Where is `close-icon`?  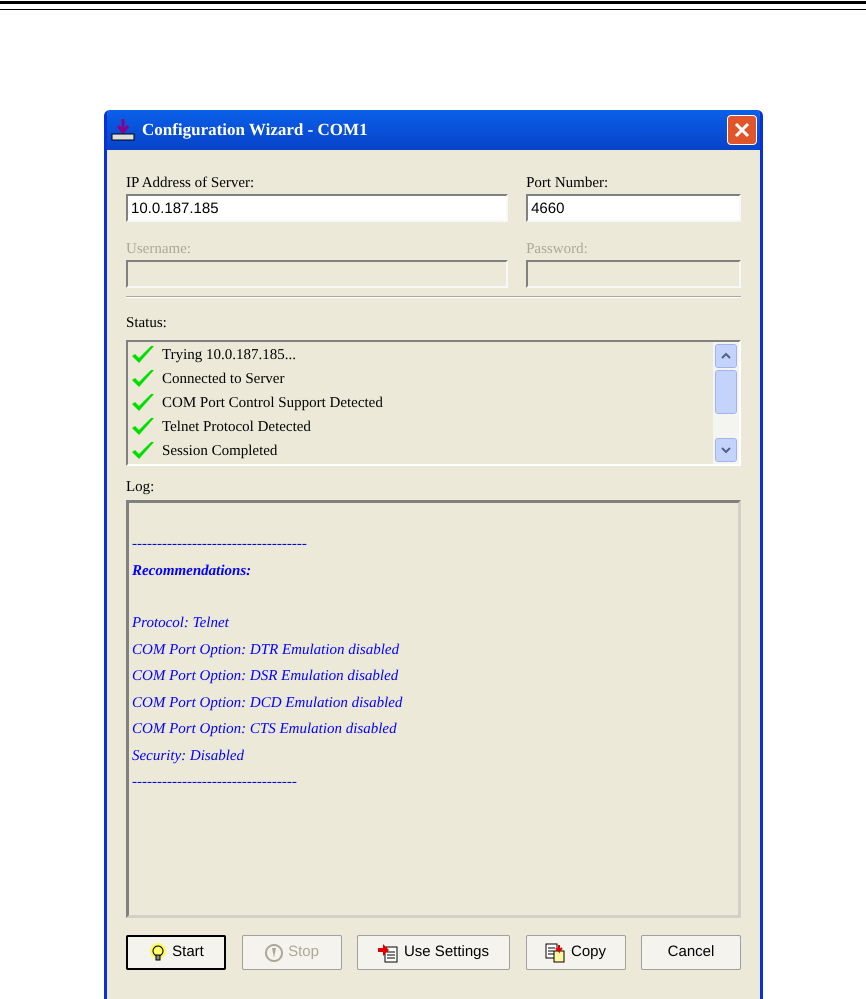
close-icon is located at coordinates (742, 130).